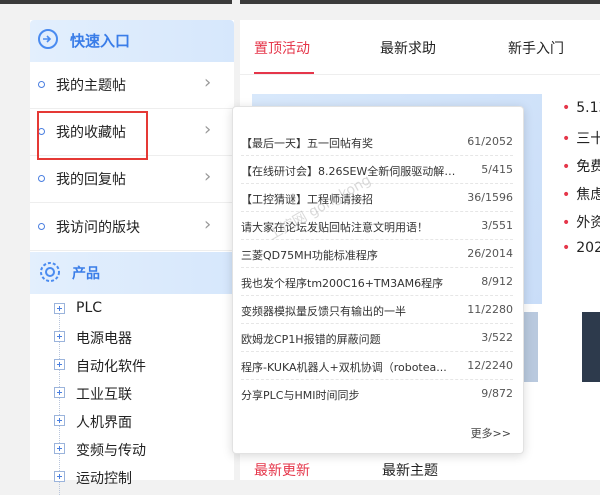 This screenshot has width=600, height=495. I want to click on post-title: 【工控猜谜】工程师请接招, so click(307, 199).